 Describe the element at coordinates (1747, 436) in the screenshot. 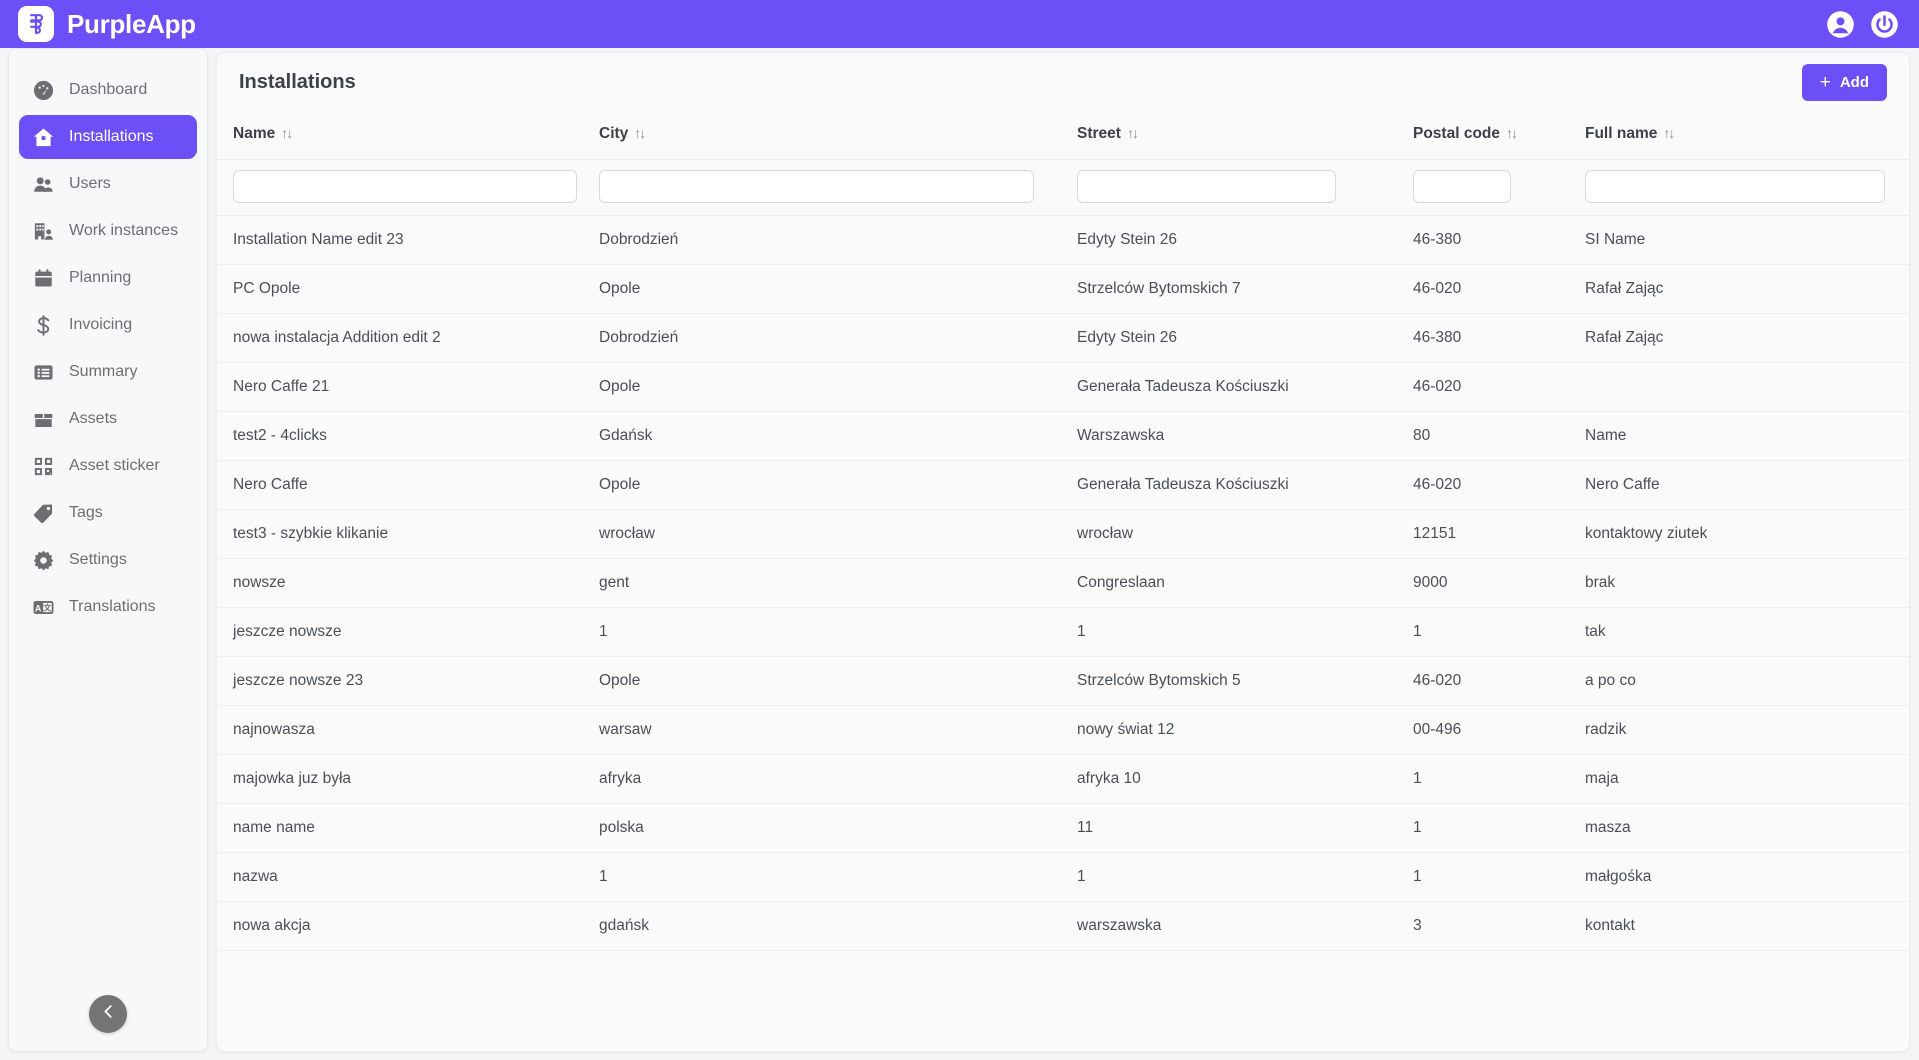

I see `cell-full: Name` at that location.